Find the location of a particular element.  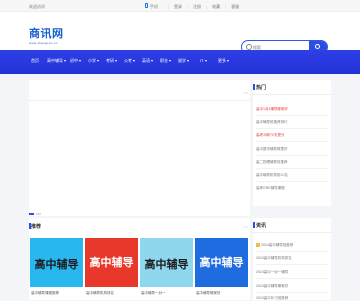

list-item: 2024高中补习班推荐 is located at coordinates (272, 298).